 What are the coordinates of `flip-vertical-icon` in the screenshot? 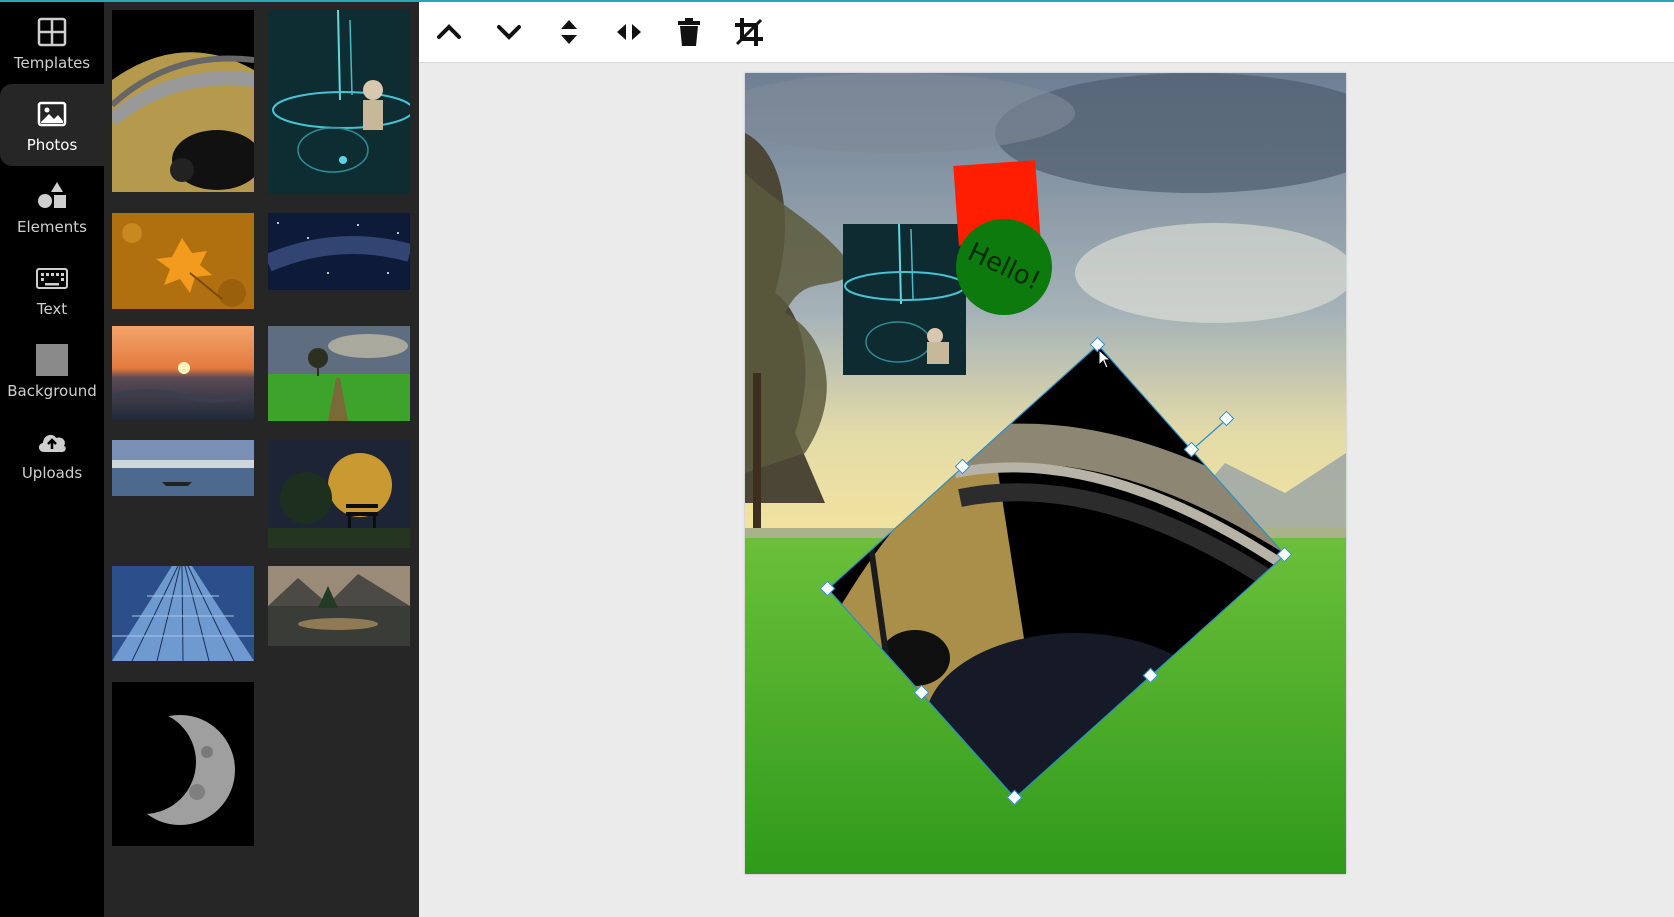 It's located at (569, 32).